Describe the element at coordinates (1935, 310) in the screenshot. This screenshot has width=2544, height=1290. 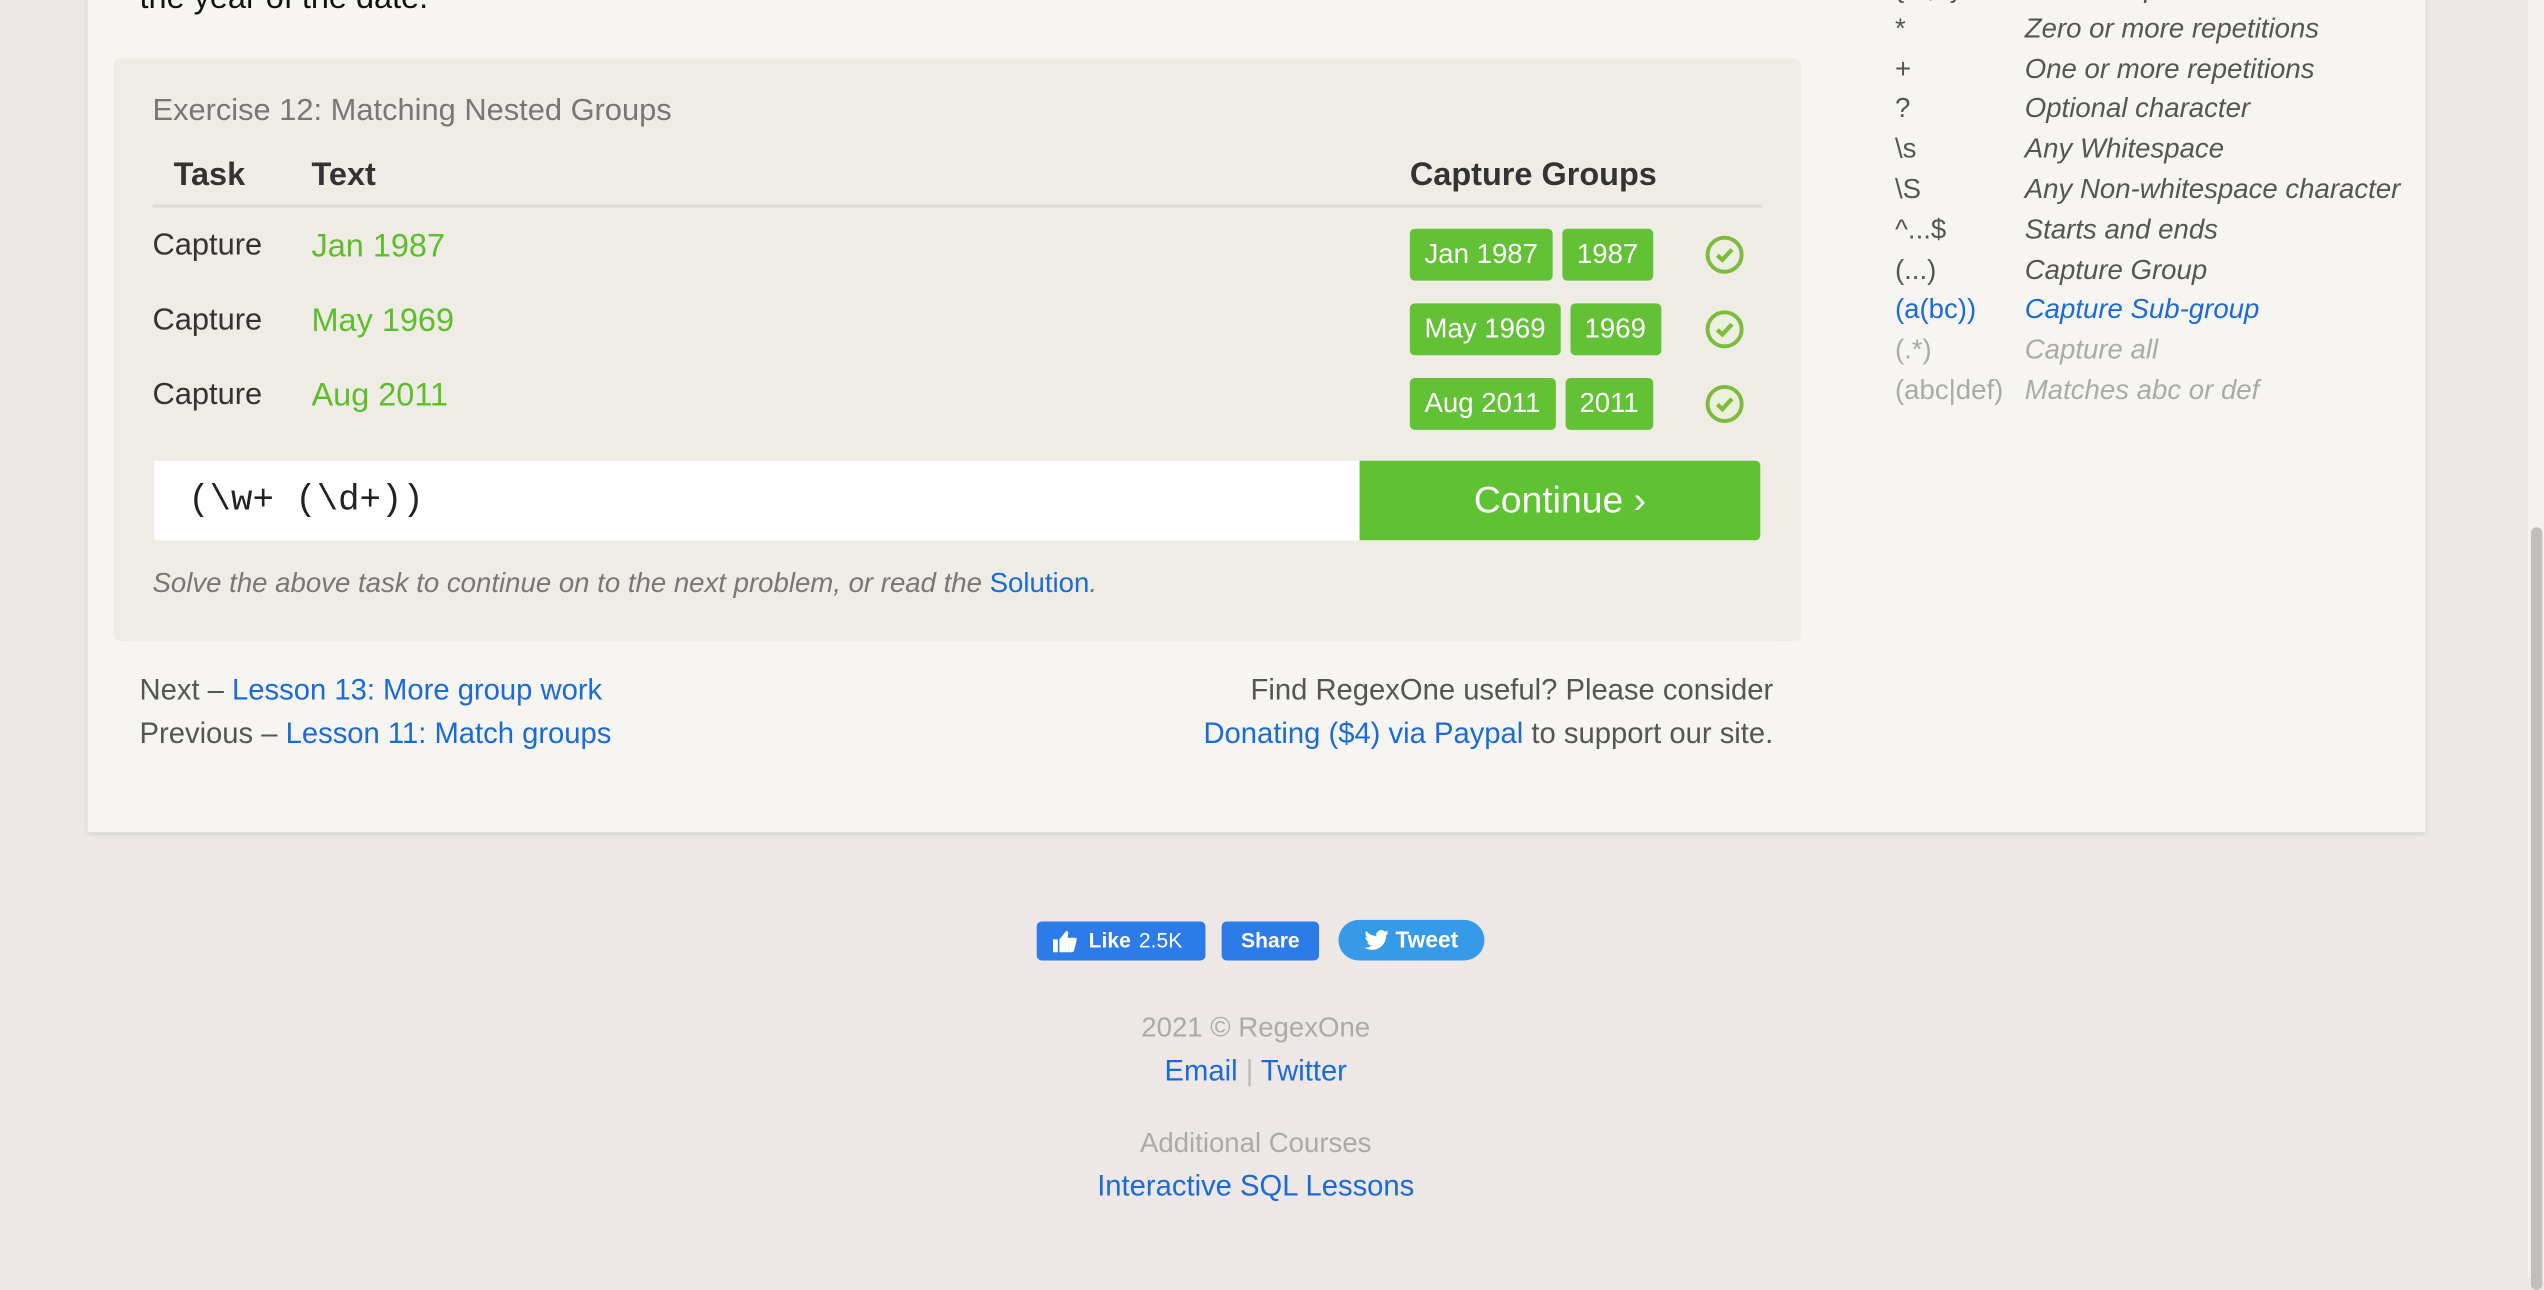
I see `cheatsheet-symbol: (a(bc))` at that location.